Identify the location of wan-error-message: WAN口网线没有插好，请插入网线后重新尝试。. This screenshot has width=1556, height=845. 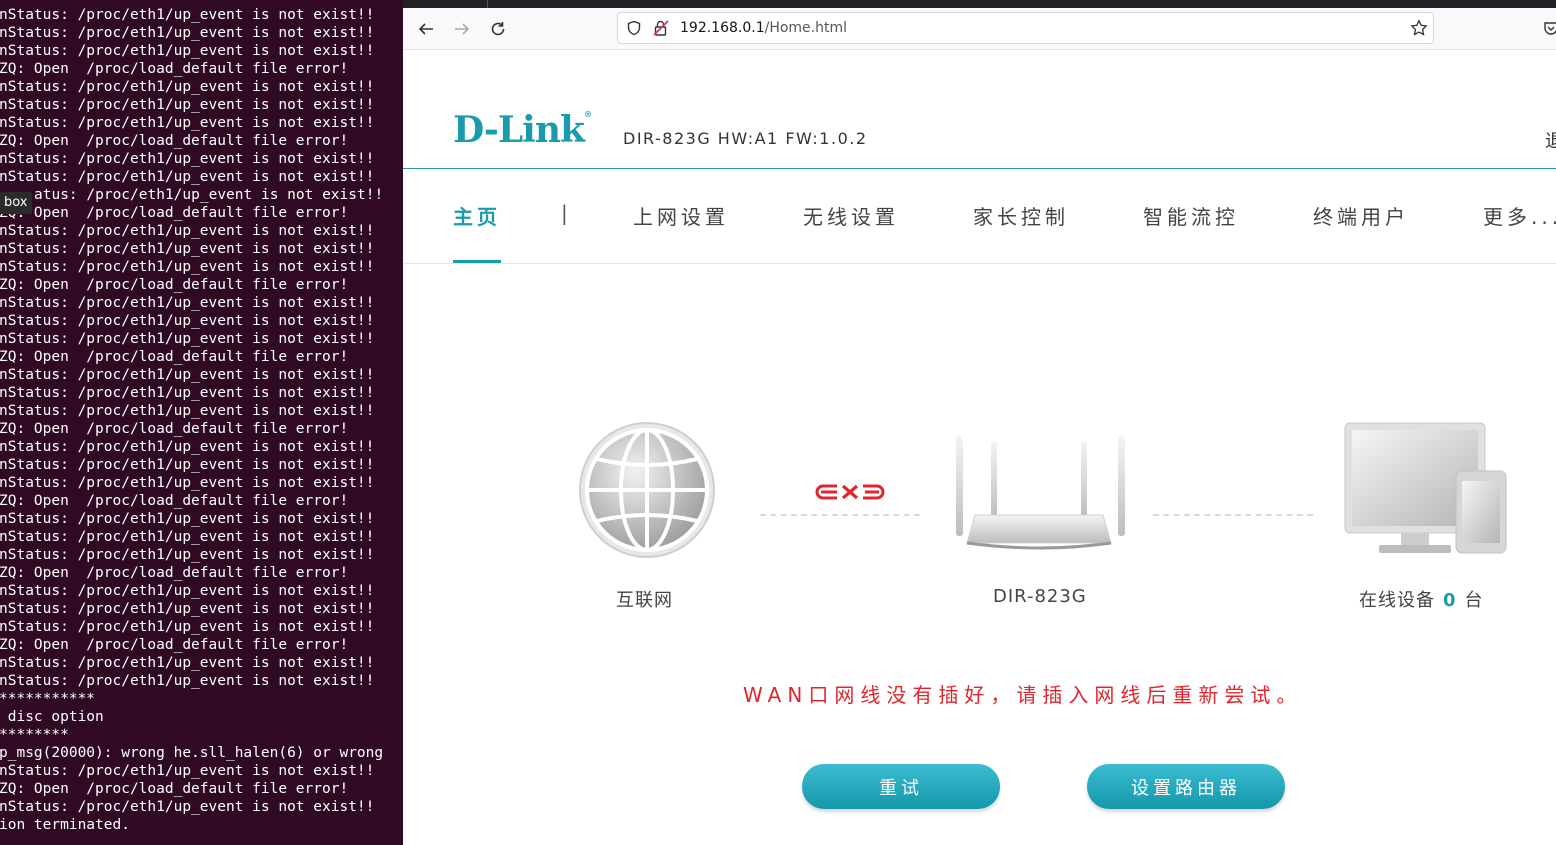
(1023, 695).